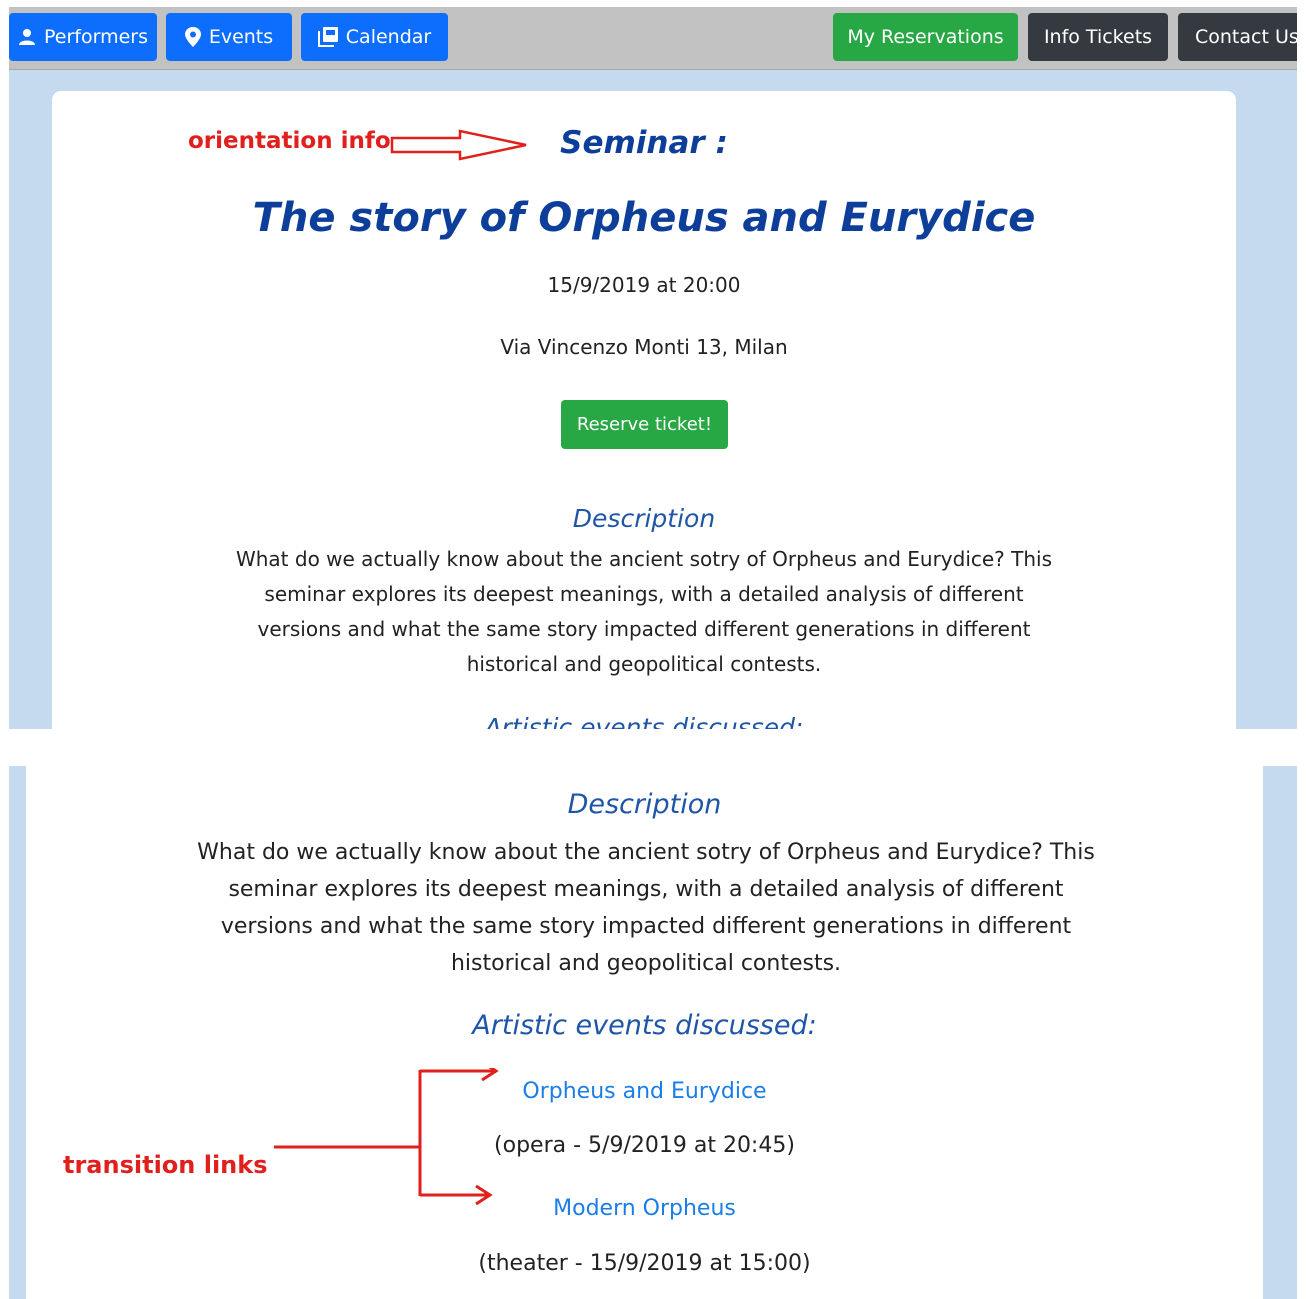 The image size is (1306, 1299). I want to click on nav-my-reservations-label: My Reservations, so click(925, 37).